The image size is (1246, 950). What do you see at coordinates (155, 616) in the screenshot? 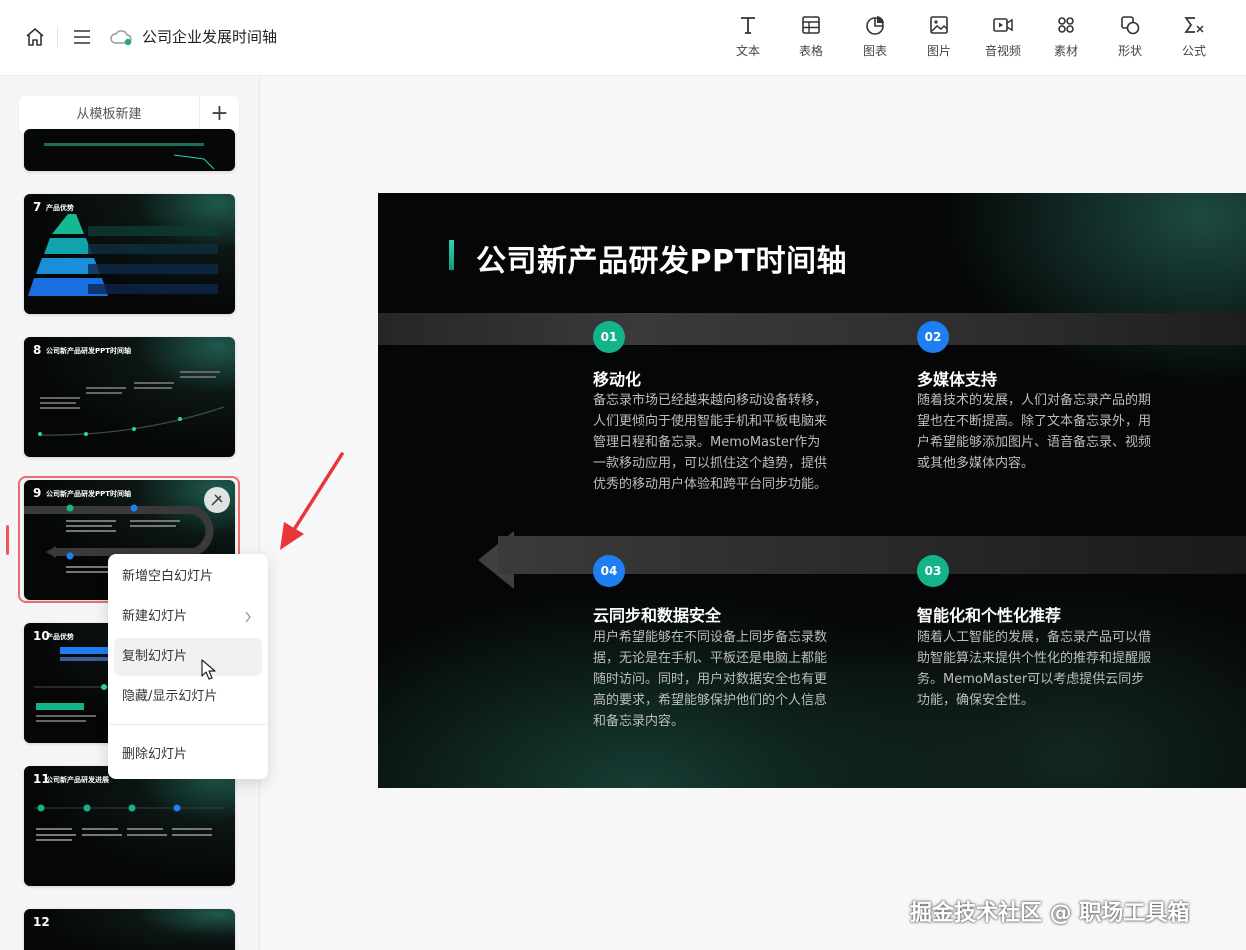
I see `menu-item-label: 新建幻灯片` at bounding box center [155, 616].